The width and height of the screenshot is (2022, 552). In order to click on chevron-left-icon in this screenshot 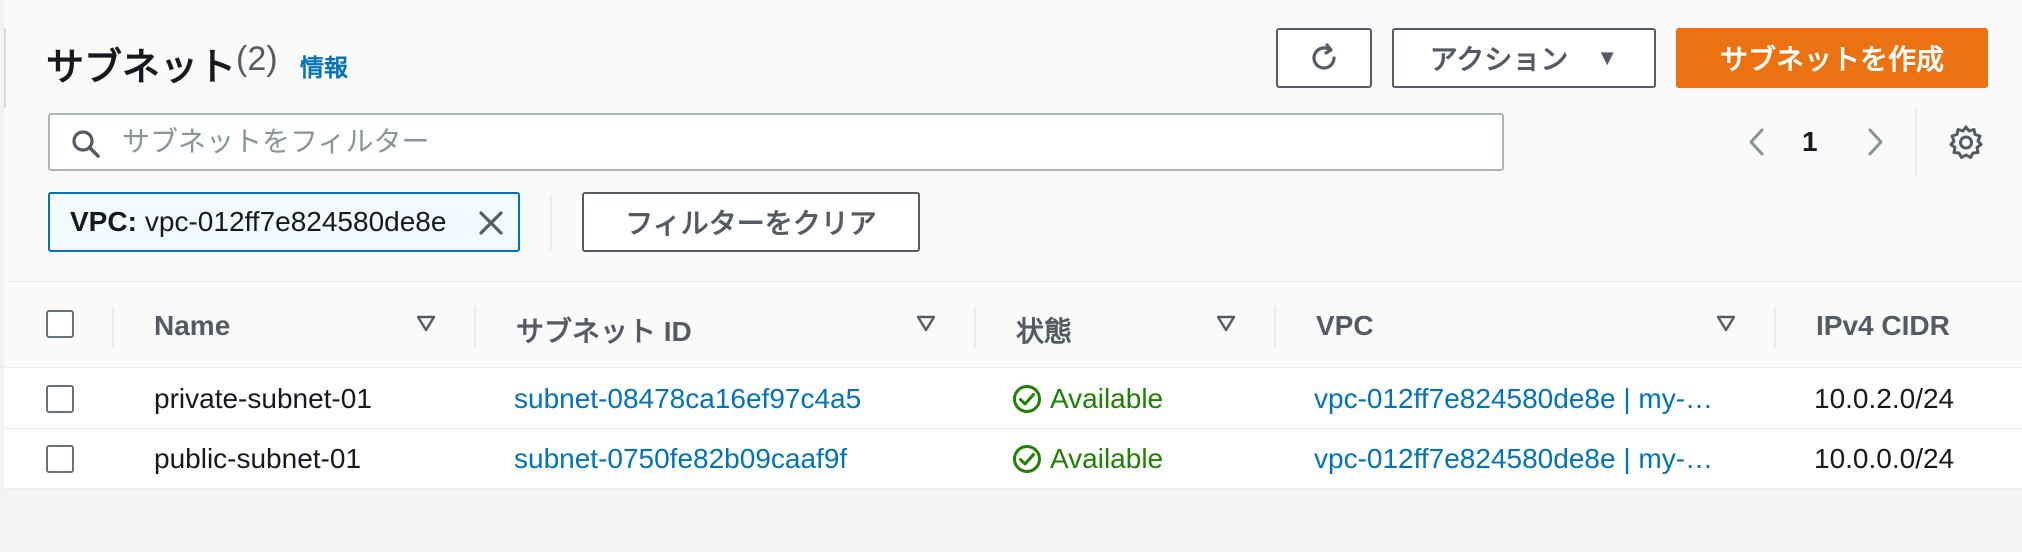, I will do `click(1757, 142)`.